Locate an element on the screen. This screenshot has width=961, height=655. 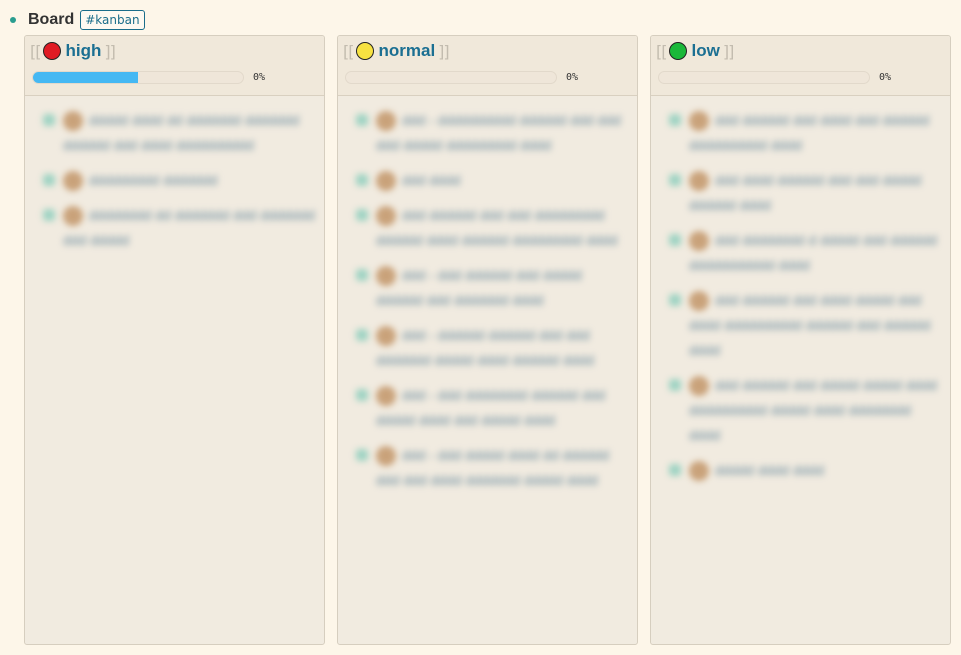
green-circle-icon is located at coordinates (678, 51).